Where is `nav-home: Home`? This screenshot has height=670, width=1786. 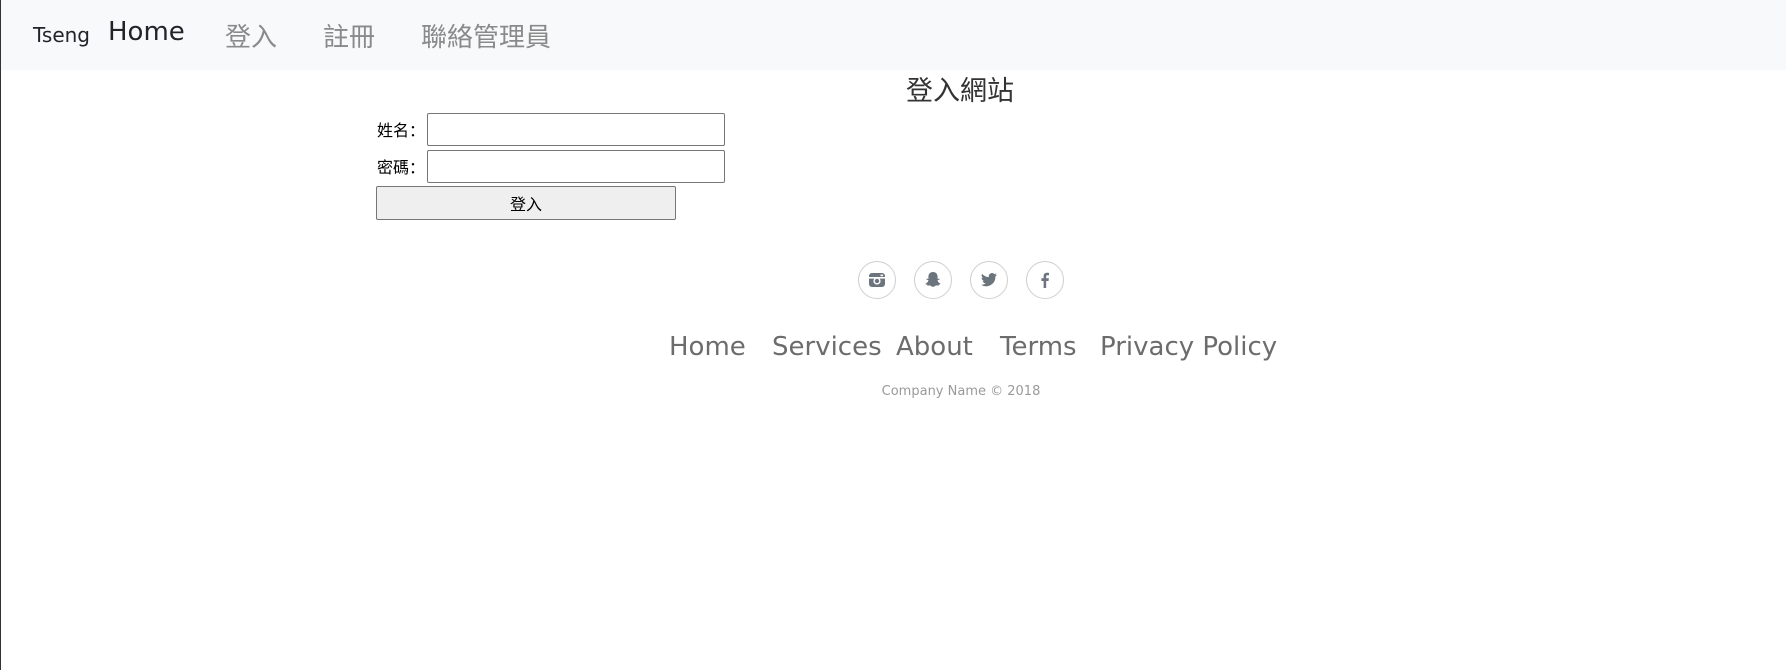 nav-home: Home is located at coordinates (146, 32).